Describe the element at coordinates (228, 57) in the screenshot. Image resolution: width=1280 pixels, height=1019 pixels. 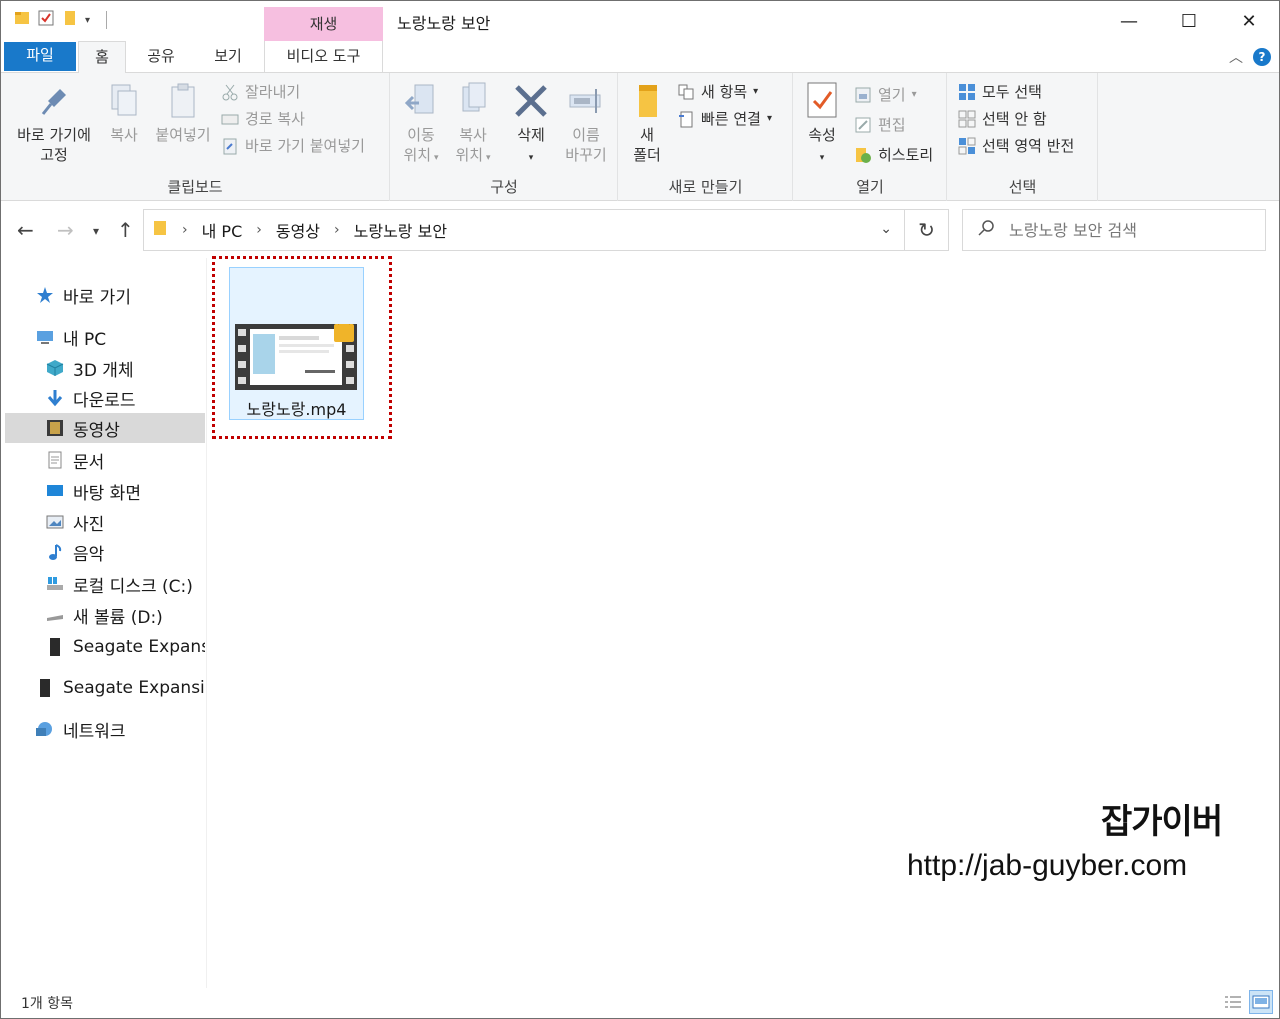
I see `tab-view: 보기` at that location.